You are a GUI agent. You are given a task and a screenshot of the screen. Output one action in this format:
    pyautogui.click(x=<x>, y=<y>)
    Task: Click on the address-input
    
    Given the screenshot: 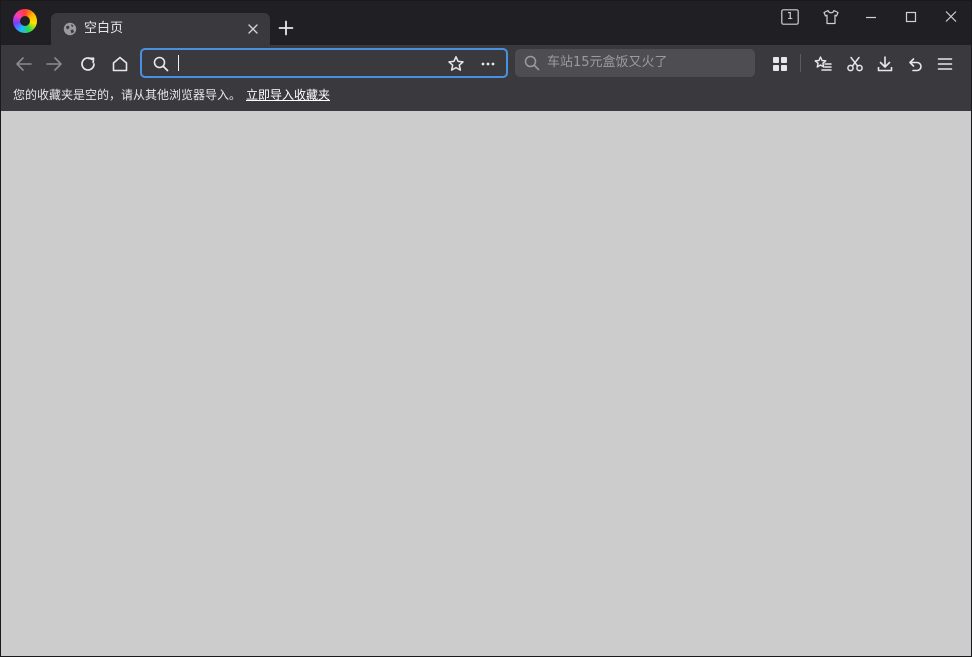 What is the action you would take?
    pyautogui.click(x=306, y=63)
    